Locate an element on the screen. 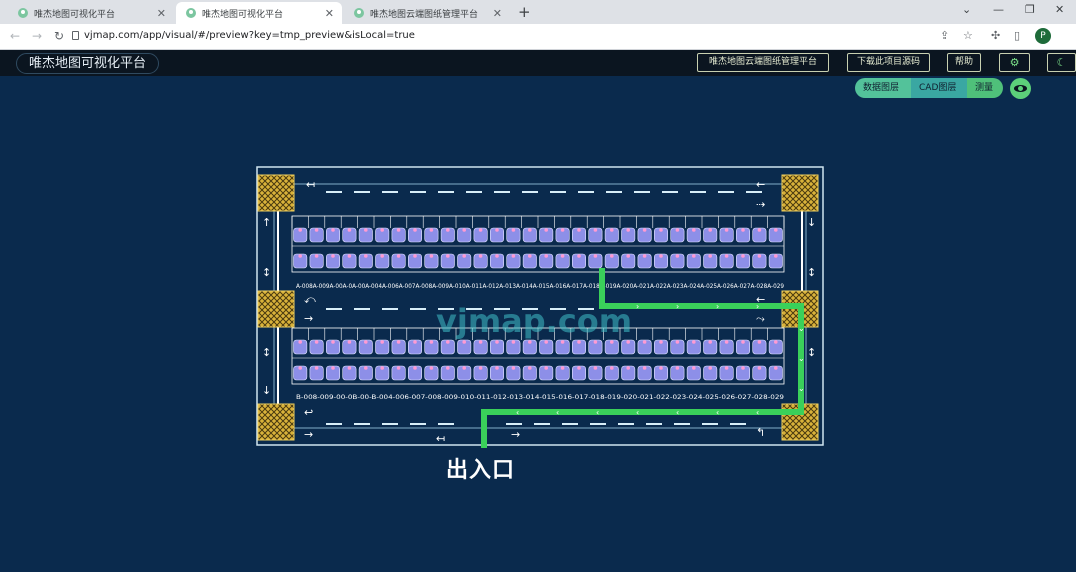  bookmark-star-icon: ☆ is located at coordinates (968, 35).